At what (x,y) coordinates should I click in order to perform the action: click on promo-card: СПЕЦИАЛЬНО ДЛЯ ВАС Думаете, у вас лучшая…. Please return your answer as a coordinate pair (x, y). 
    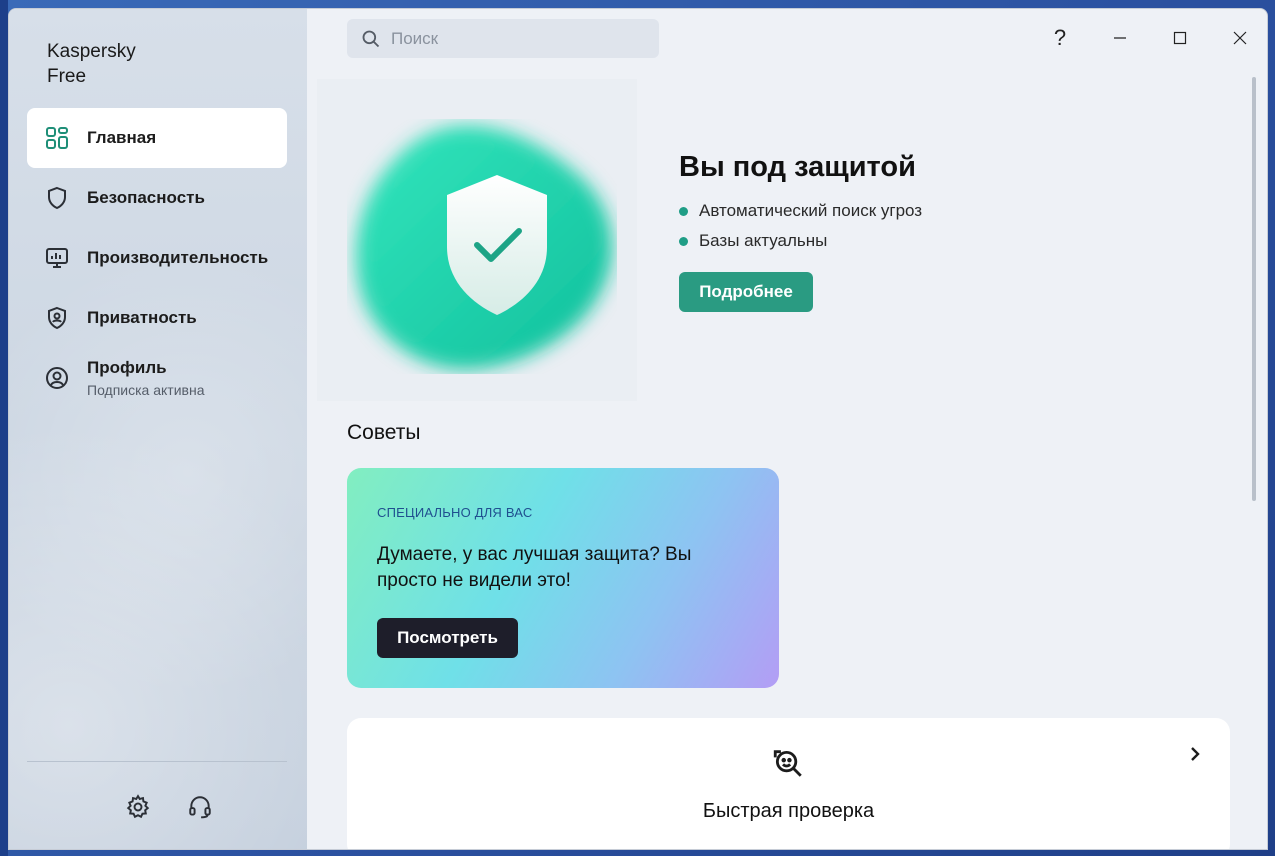
    Looking at the image, I should click on (563, 578).